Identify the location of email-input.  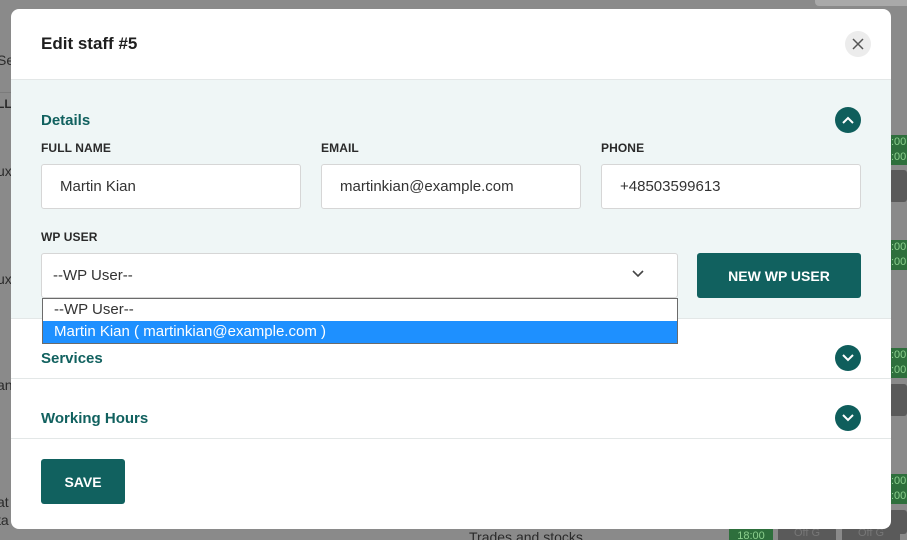
(451, 186).